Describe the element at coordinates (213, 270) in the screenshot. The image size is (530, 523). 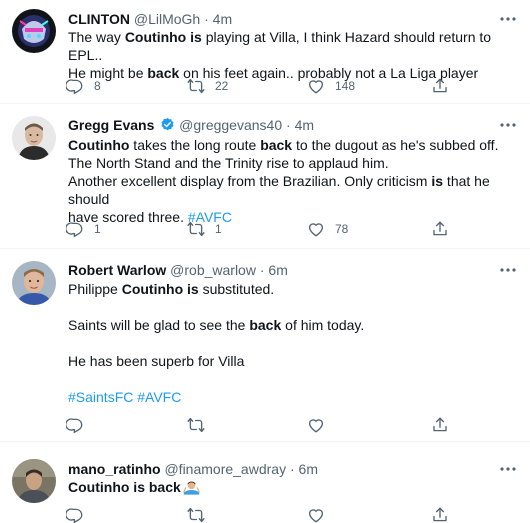
I see `user-handle: @rob_warlow` at that location.